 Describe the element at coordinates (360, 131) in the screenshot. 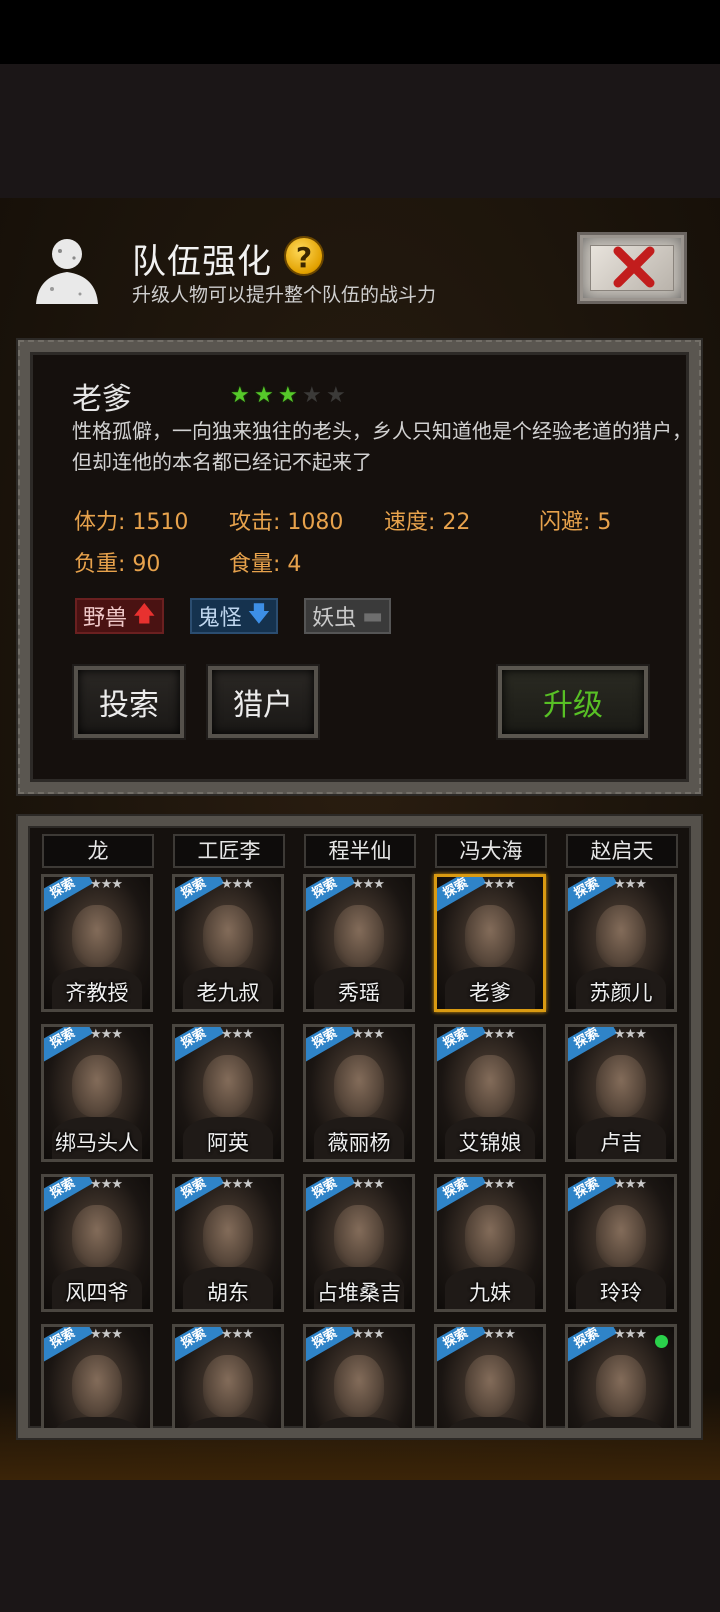

I see `top-band` at that location.